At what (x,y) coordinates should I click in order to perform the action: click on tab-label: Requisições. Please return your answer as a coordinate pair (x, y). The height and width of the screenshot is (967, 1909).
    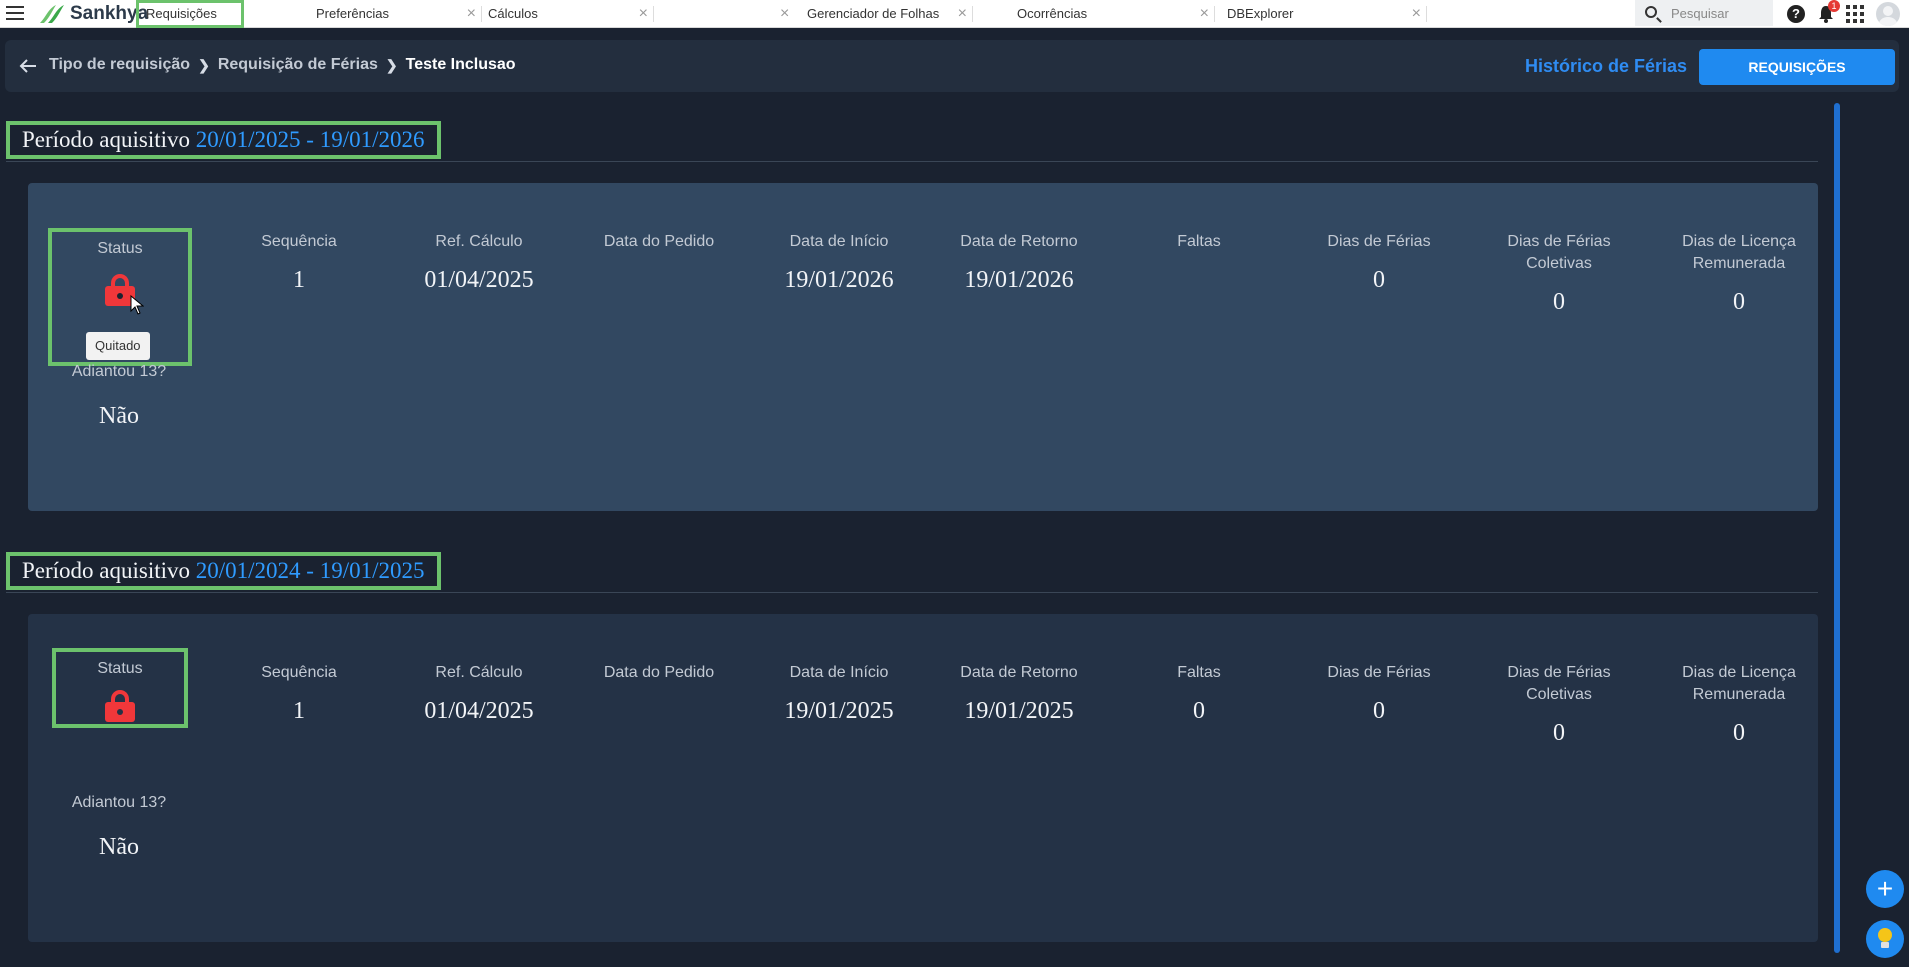
    Looking at the image, I should click on (181, 13).